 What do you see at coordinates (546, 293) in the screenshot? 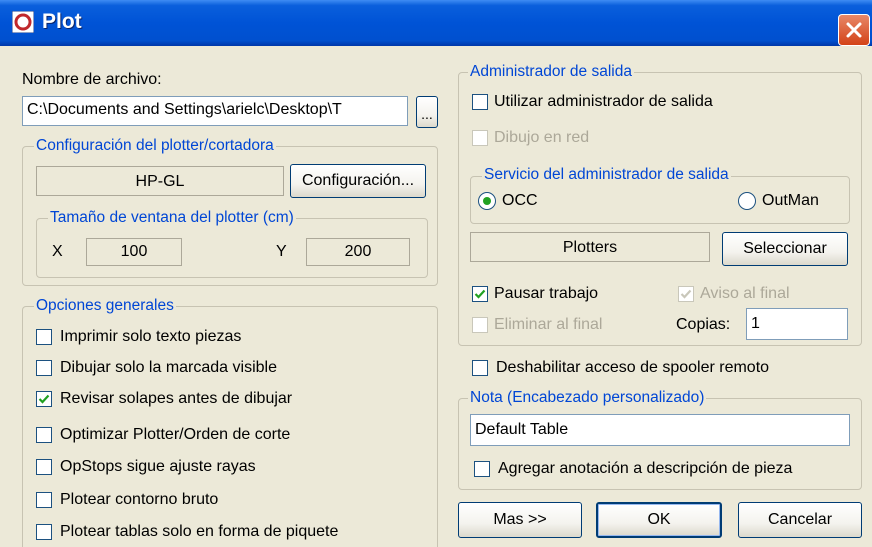
I see `pause-job-label: Pausar trabajo` at bounding box center [546, 293].